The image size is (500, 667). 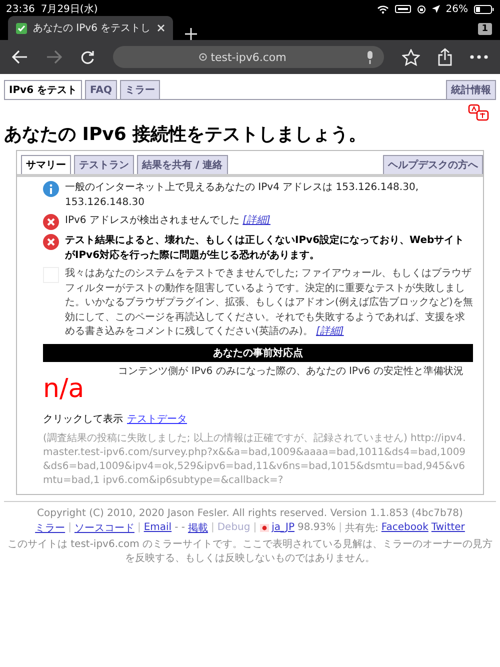 I want to click on footer-link: ソースコード, so click(x=104, y=527).